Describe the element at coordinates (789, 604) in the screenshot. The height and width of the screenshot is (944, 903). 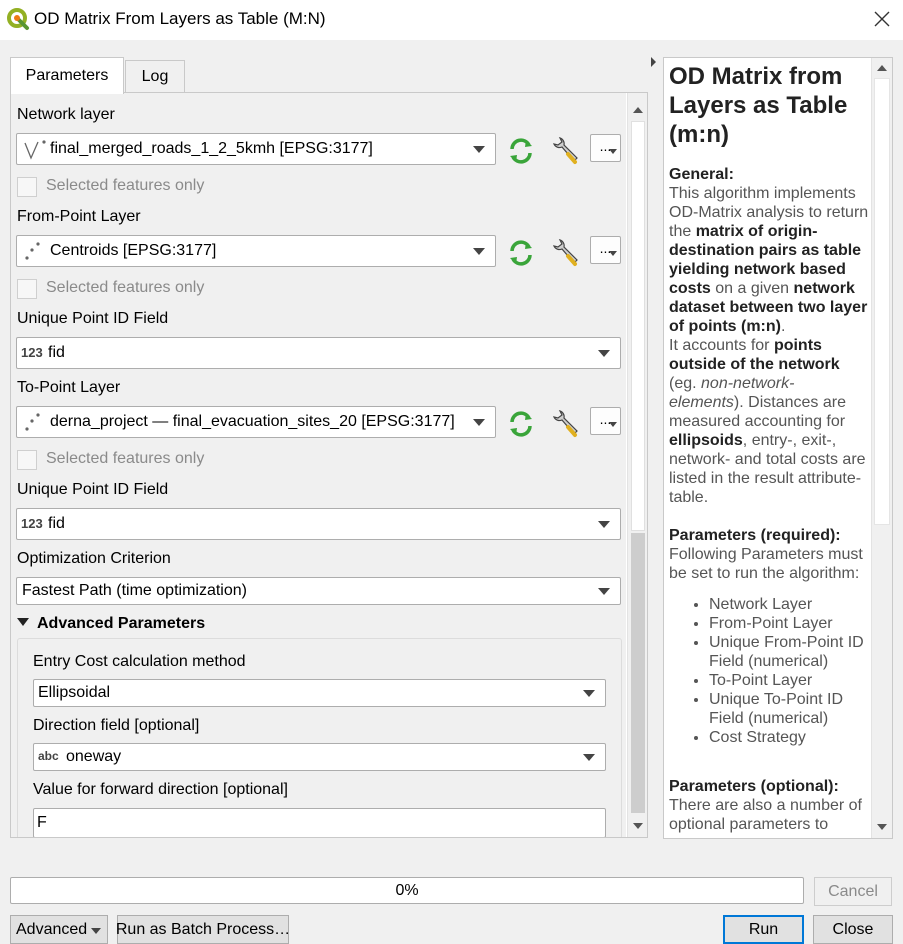
I see `list-item: Network Layer` at that location.